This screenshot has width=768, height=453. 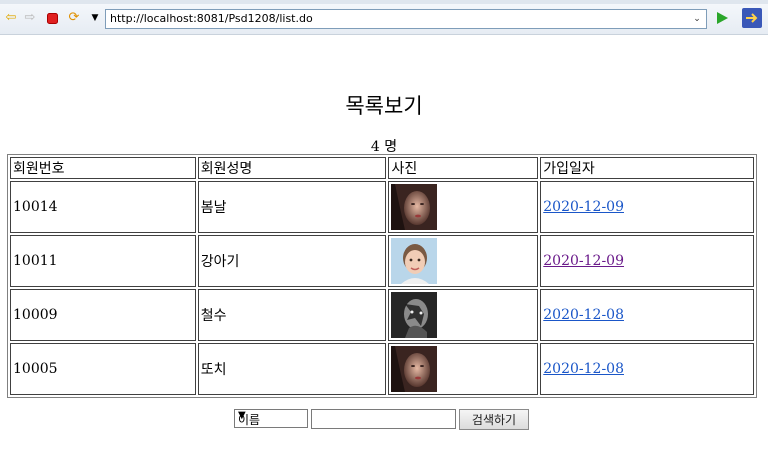 I want to click on table-row: 10014 봄날 2020-12-09, so click(x=382, y=207).